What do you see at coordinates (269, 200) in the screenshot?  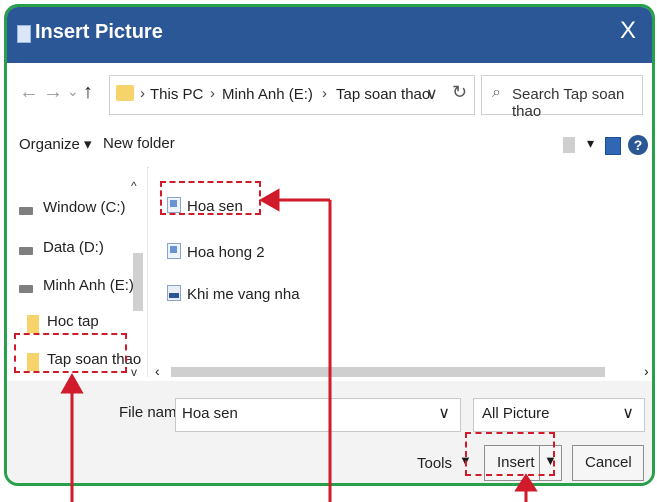 I see `arrowhead-left` at bounding box center [269, 200].